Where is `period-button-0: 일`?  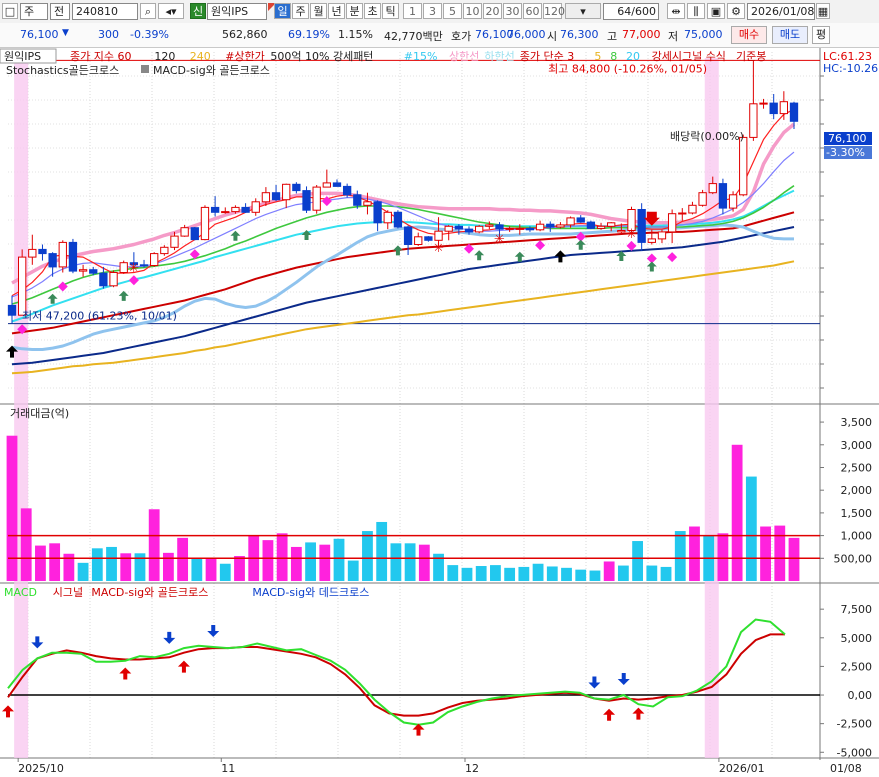 period-button-0: 일 is located at coordinates (282, 11).